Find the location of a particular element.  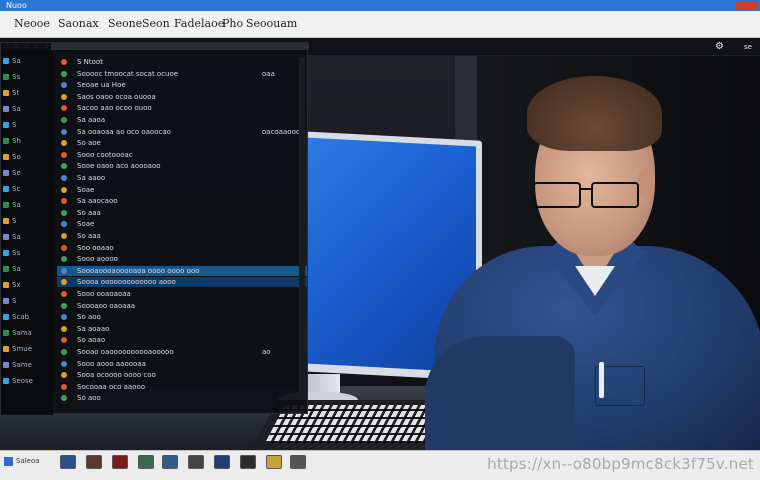

menu-item: Saon is located at coordinates (72, 23).